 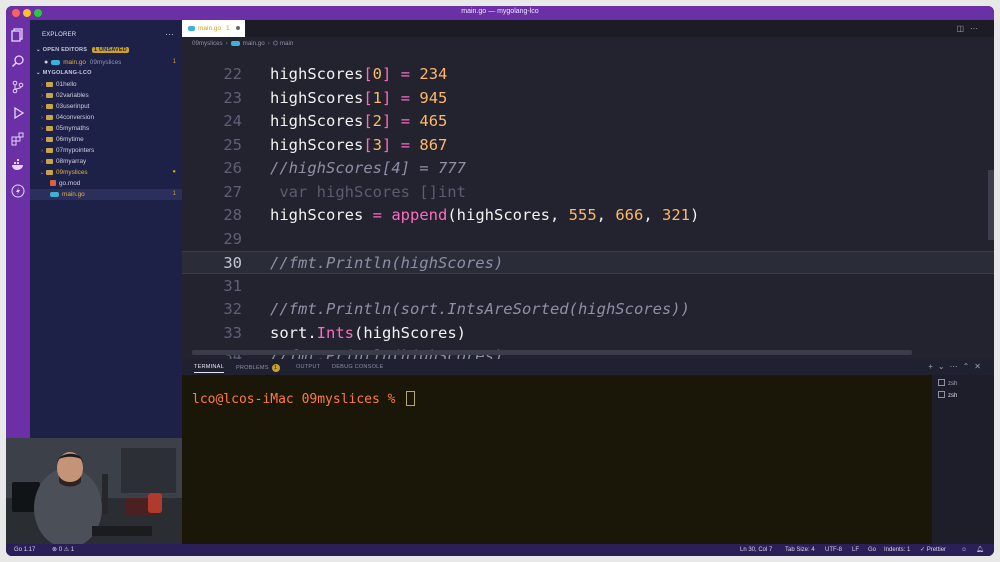 I want to click on folder-item: › 04conversion, so click(x=106, y=117).